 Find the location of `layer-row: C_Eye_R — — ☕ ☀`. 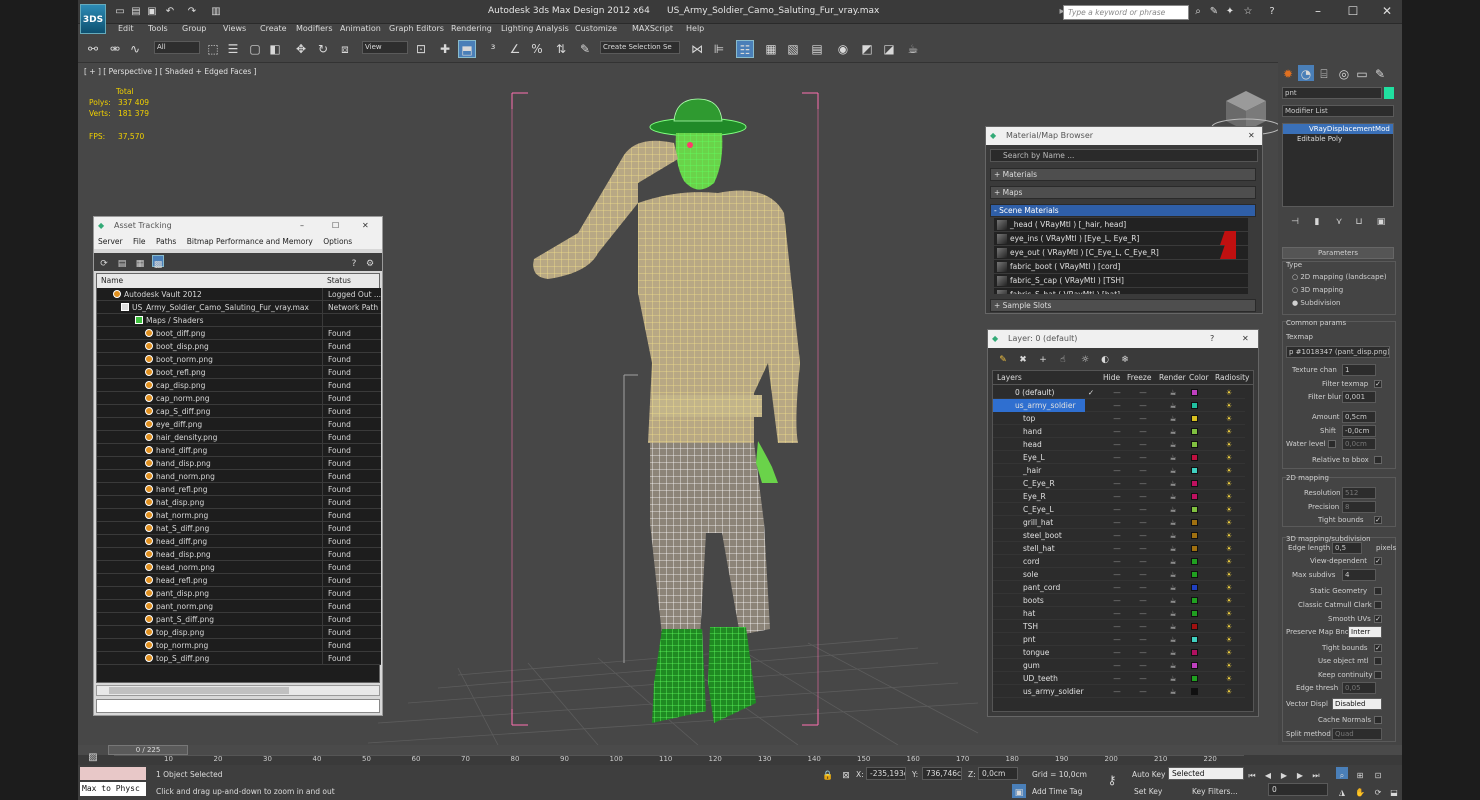

layer-row: C_Eye_R — — ☕ ☀ is located at coordinates (1119, 483).